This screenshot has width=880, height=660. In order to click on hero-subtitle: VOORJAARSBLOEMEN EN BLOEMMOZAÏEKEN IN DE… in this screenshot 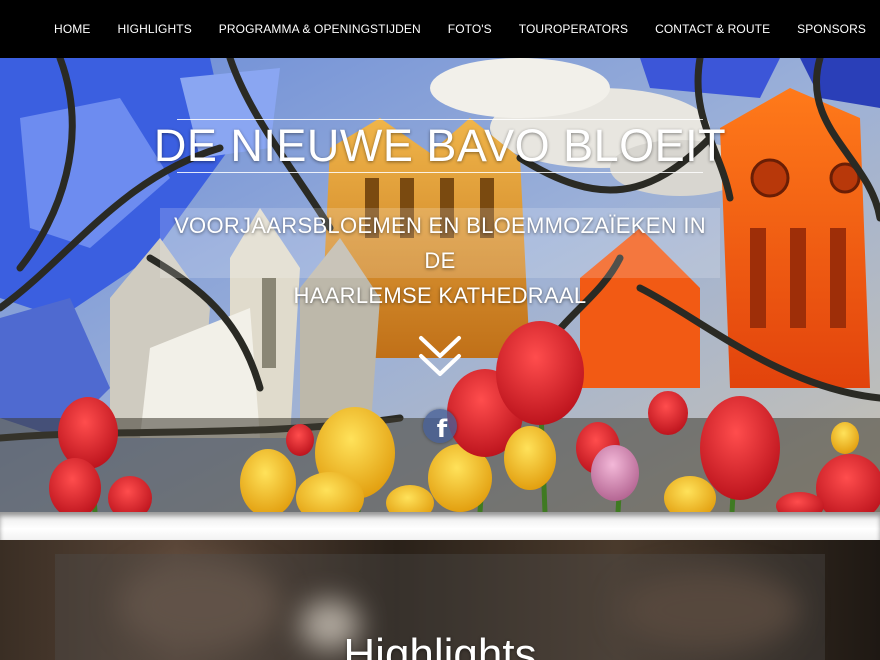, I will do `click(440, 260)`.